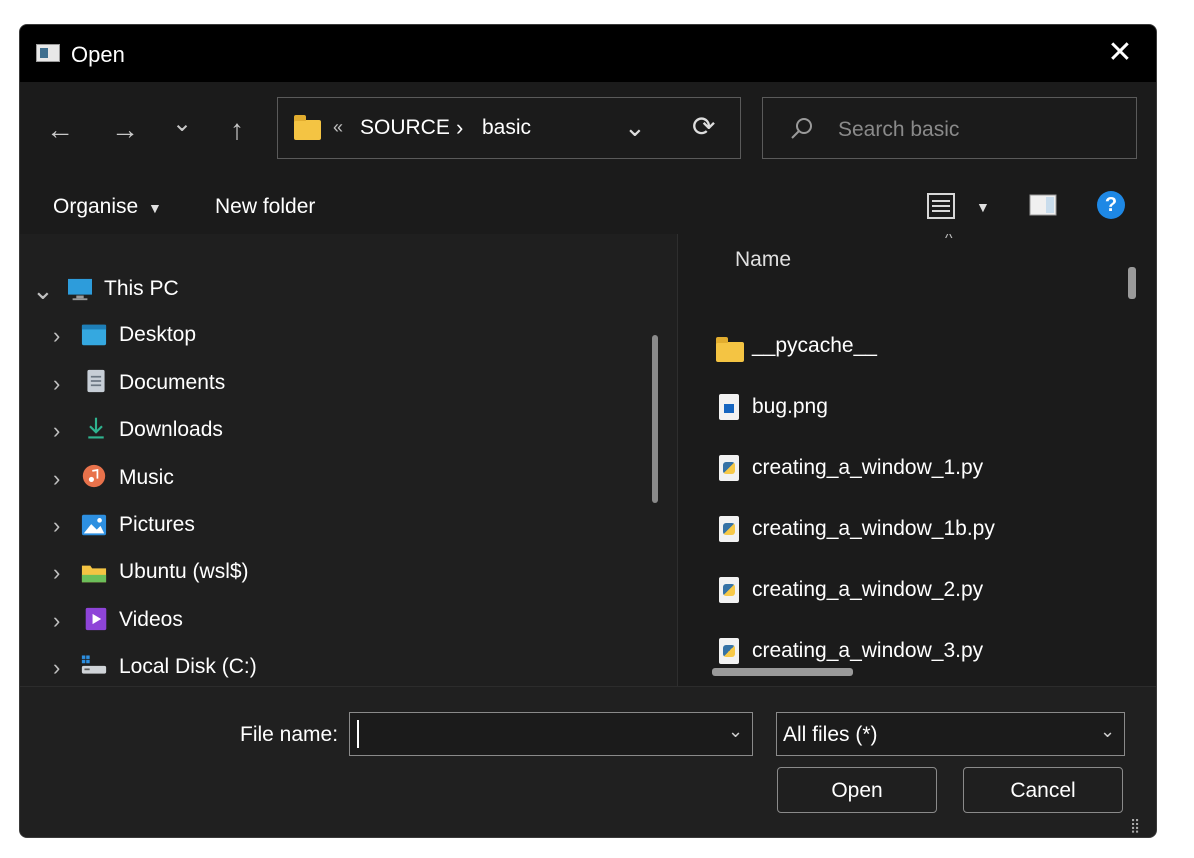 The width and height of the screenshot is (1194, 858). Describe the element at coordinates (703, 126) in the screenshot. I see `refresh-icon: ⟳` at that location.